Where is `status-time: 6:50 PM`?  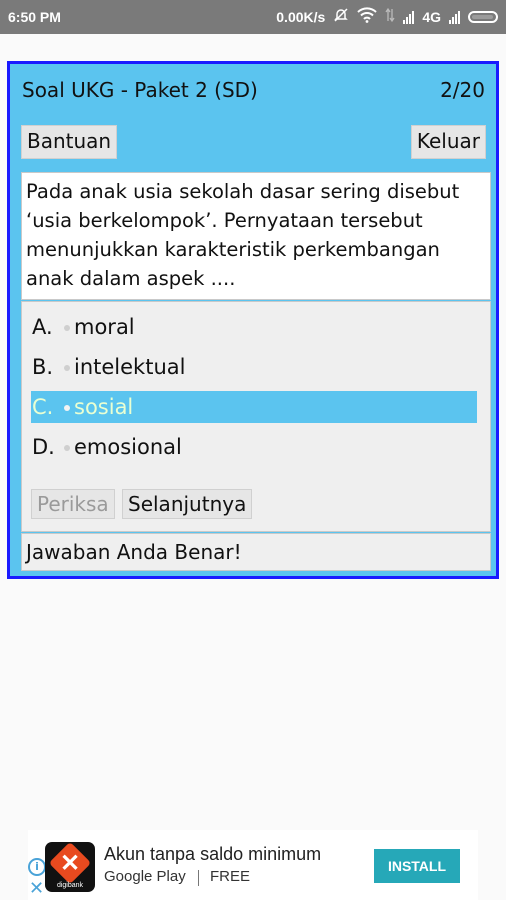
status-time: 6:50 PM is located at coordinates (34, 17).